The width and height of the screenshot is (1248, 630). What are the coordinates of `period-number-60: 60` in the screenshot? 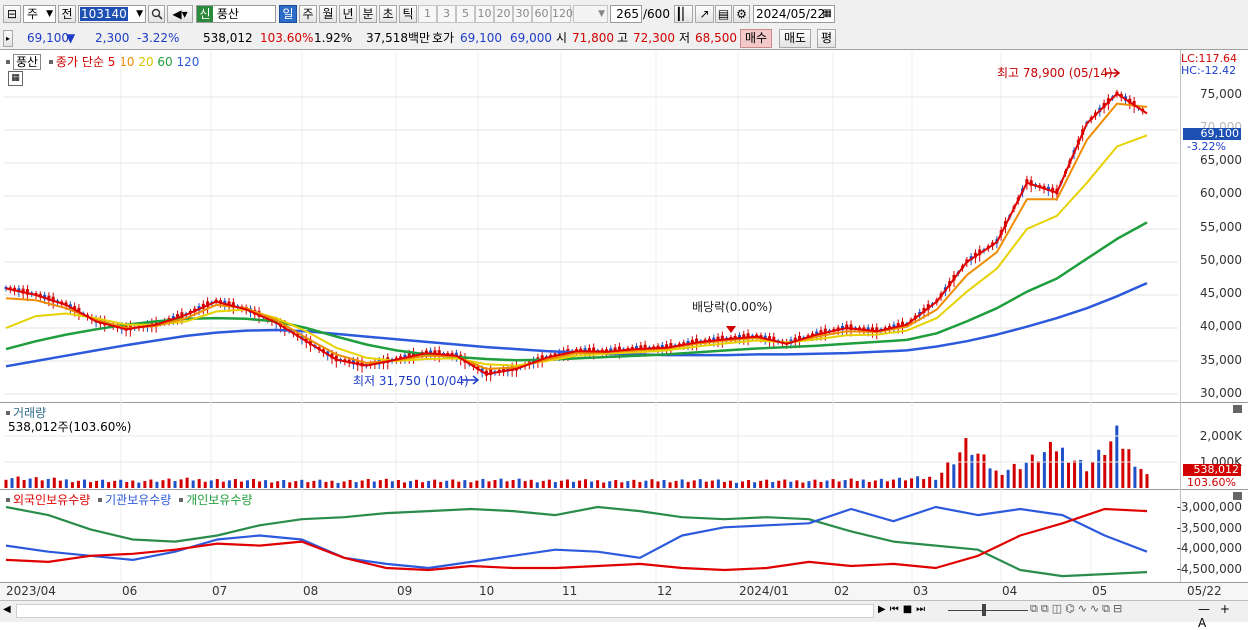 It's located at (541, 14).